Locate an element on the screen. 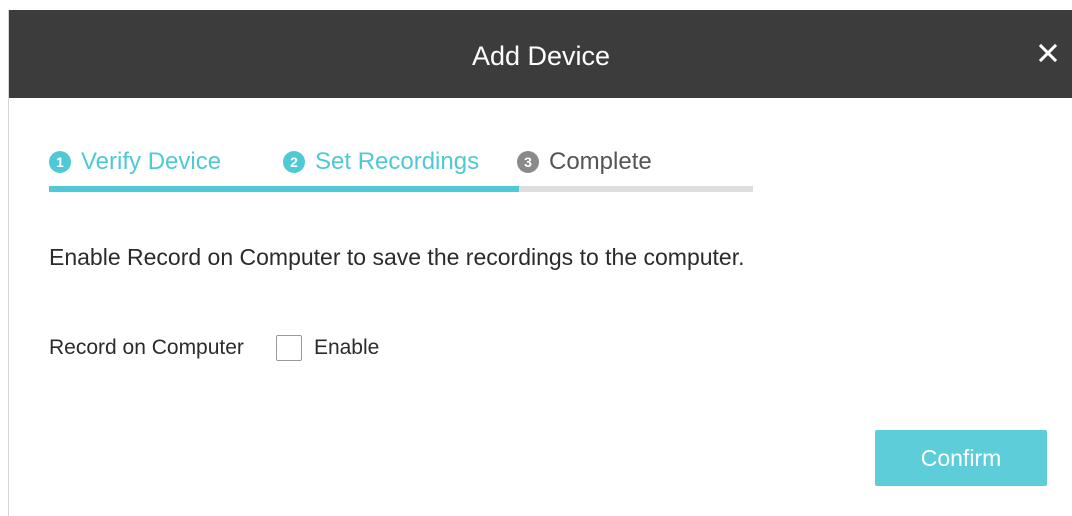 The width and height of the screenshot is (1072, 516). step-label-verify-device: Verify Device is located at coordinates (151, 161).